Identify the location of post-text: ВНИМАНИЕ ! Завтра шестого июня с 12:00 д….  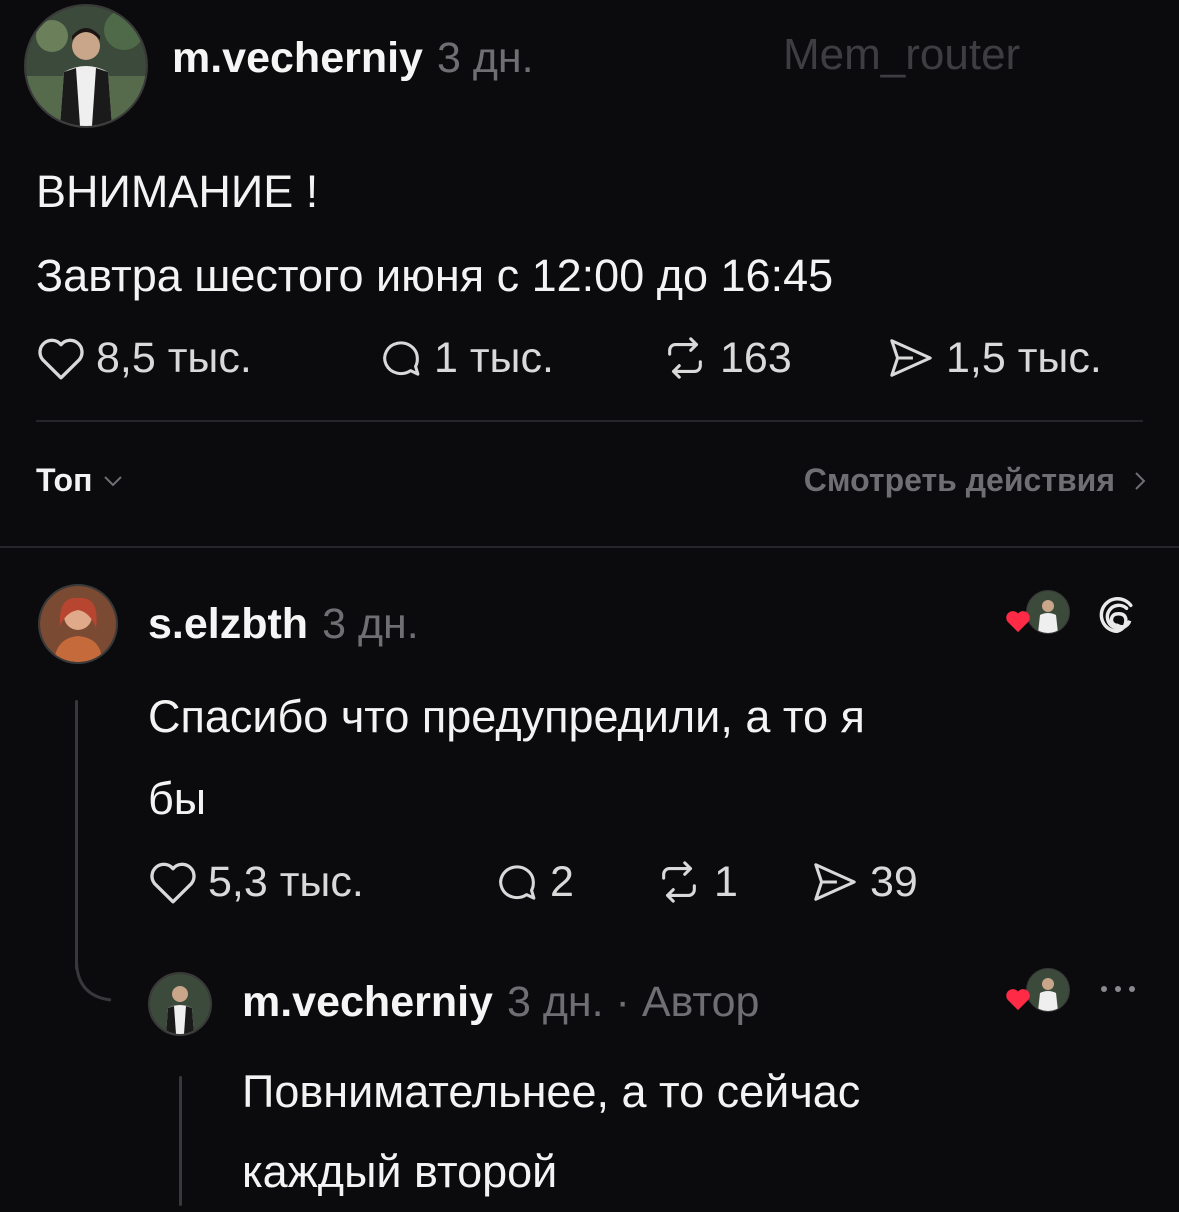
(434, 234).